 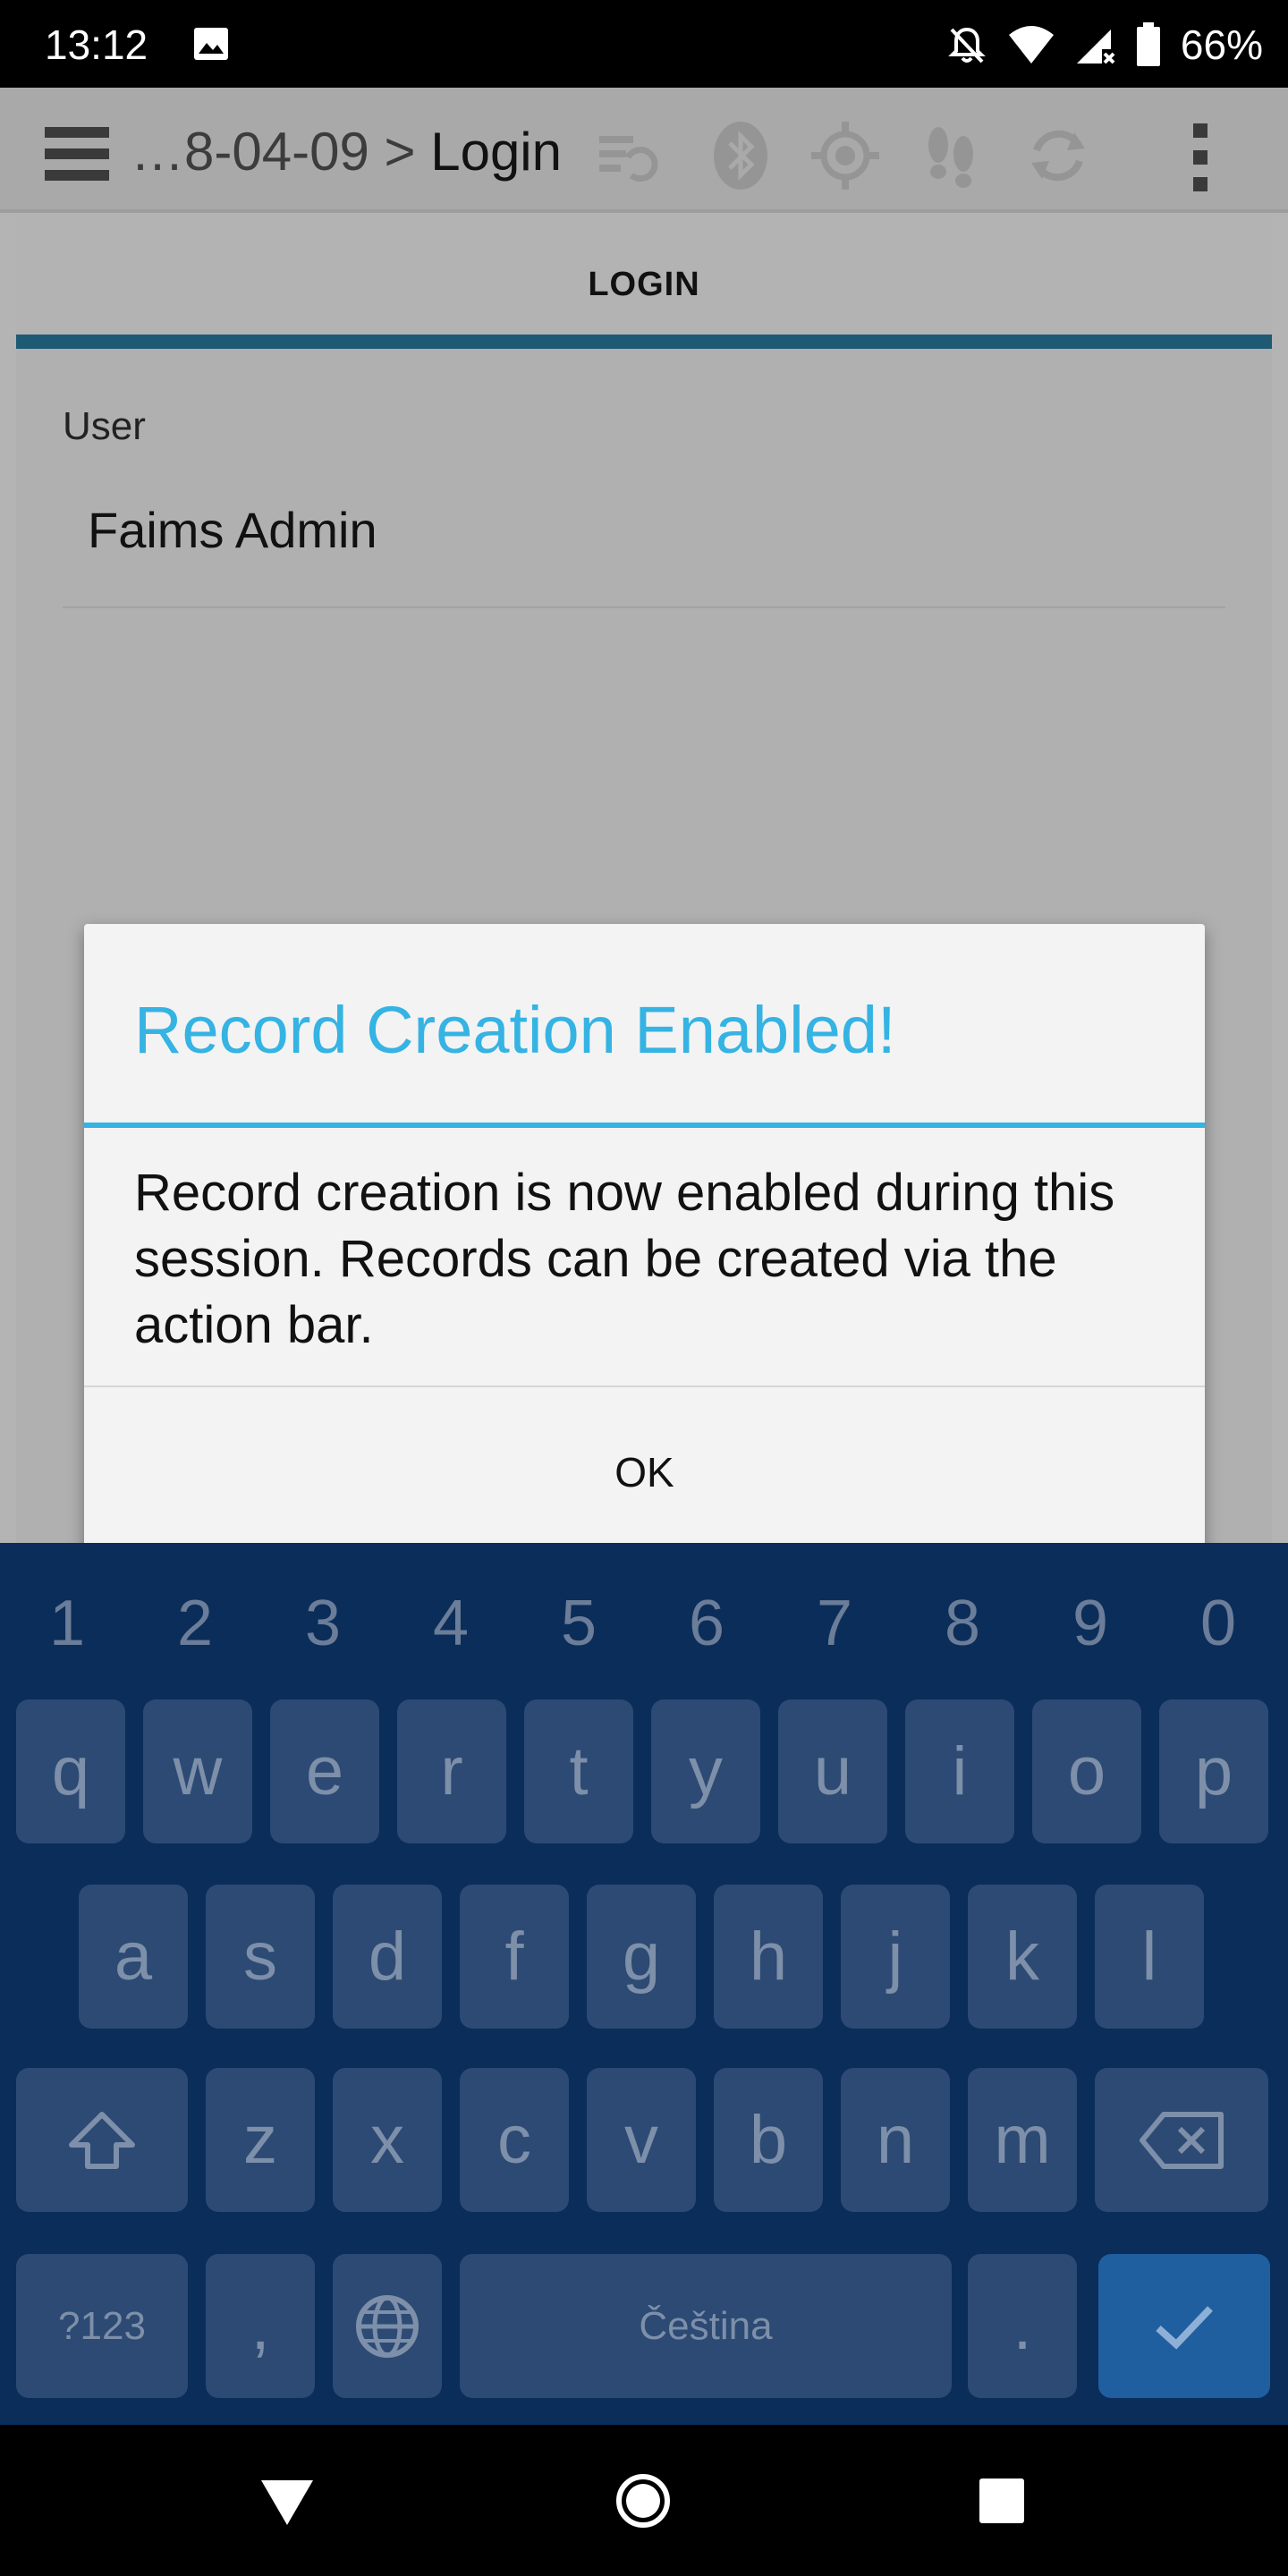 I want to click on number-key: 2, so click(x=195, y=1623).